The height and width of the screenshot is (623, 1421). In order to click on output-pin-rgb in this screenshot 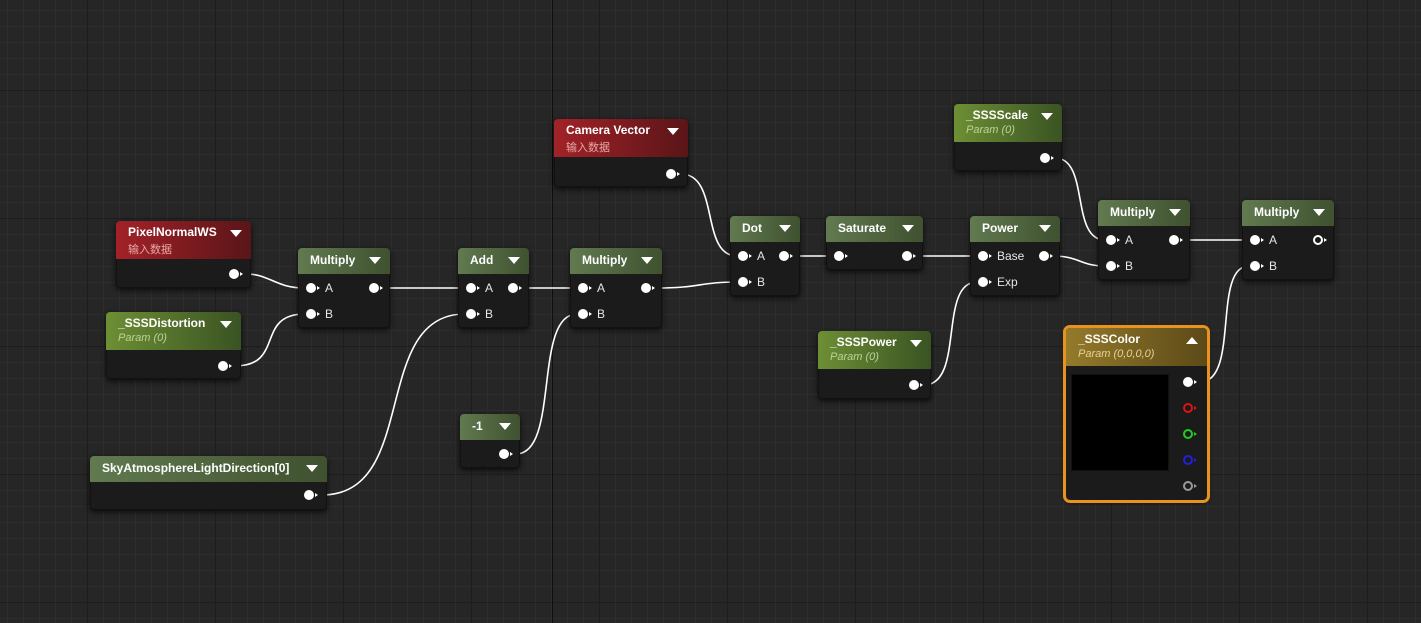, I will do `click(1190, 382)`.